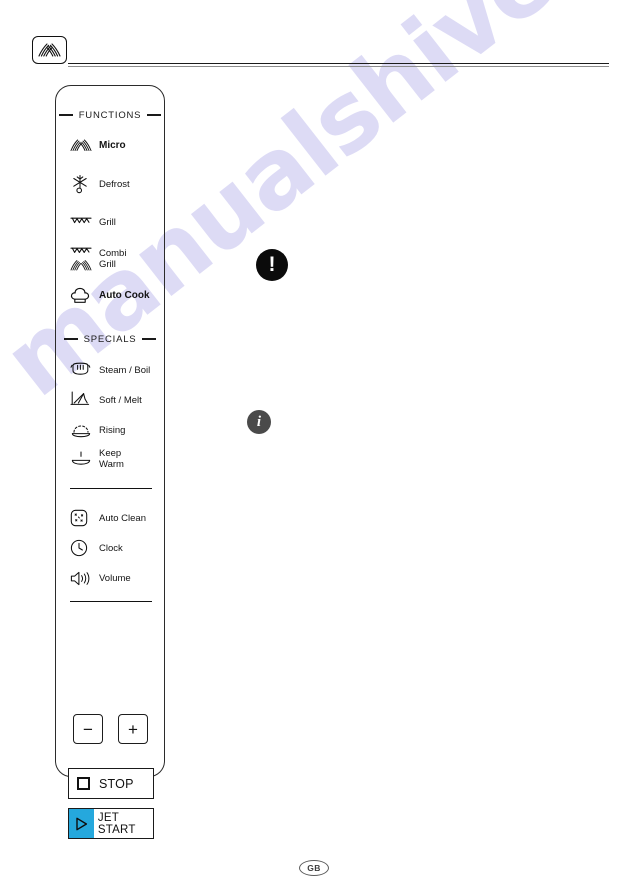 This screenshot has width=629, height=893. I want to click on panel-button-rising: Rising, so click(116, 430).